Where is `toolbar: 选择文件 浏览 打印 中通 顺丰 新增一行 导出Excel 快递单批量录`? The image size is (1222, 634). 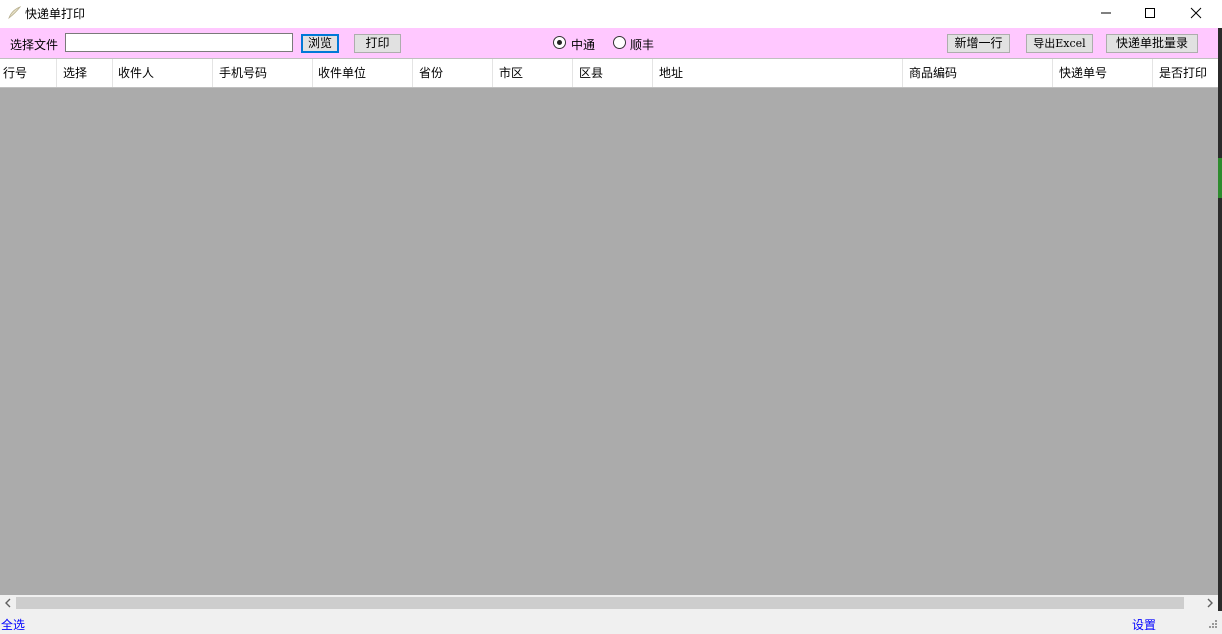 toolbar: 选择文件 浏览 打印 中通 顺丰 新增一行 导出Excel 快递单批量录 is located at coordinates (609, 43).